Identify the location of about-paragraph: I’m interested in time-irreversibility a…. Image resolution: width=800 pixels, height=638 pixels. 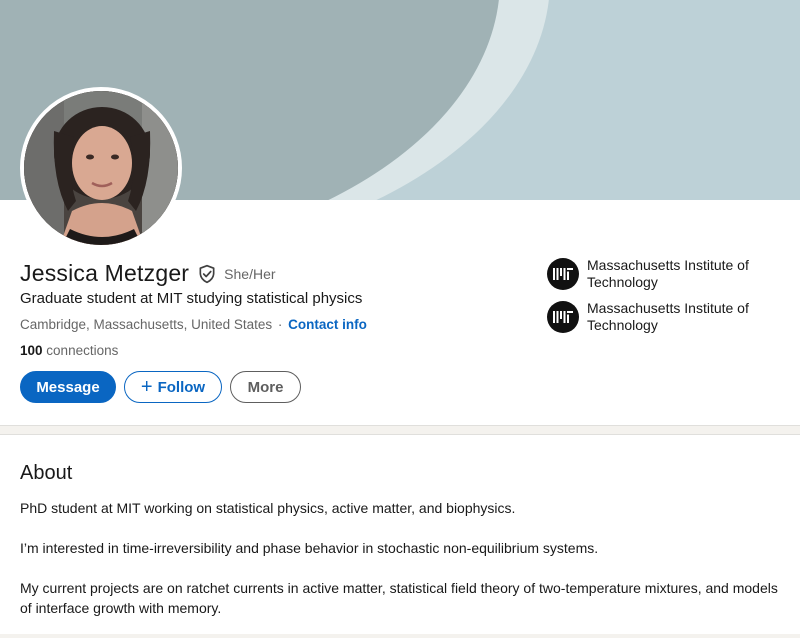
(309, 548).